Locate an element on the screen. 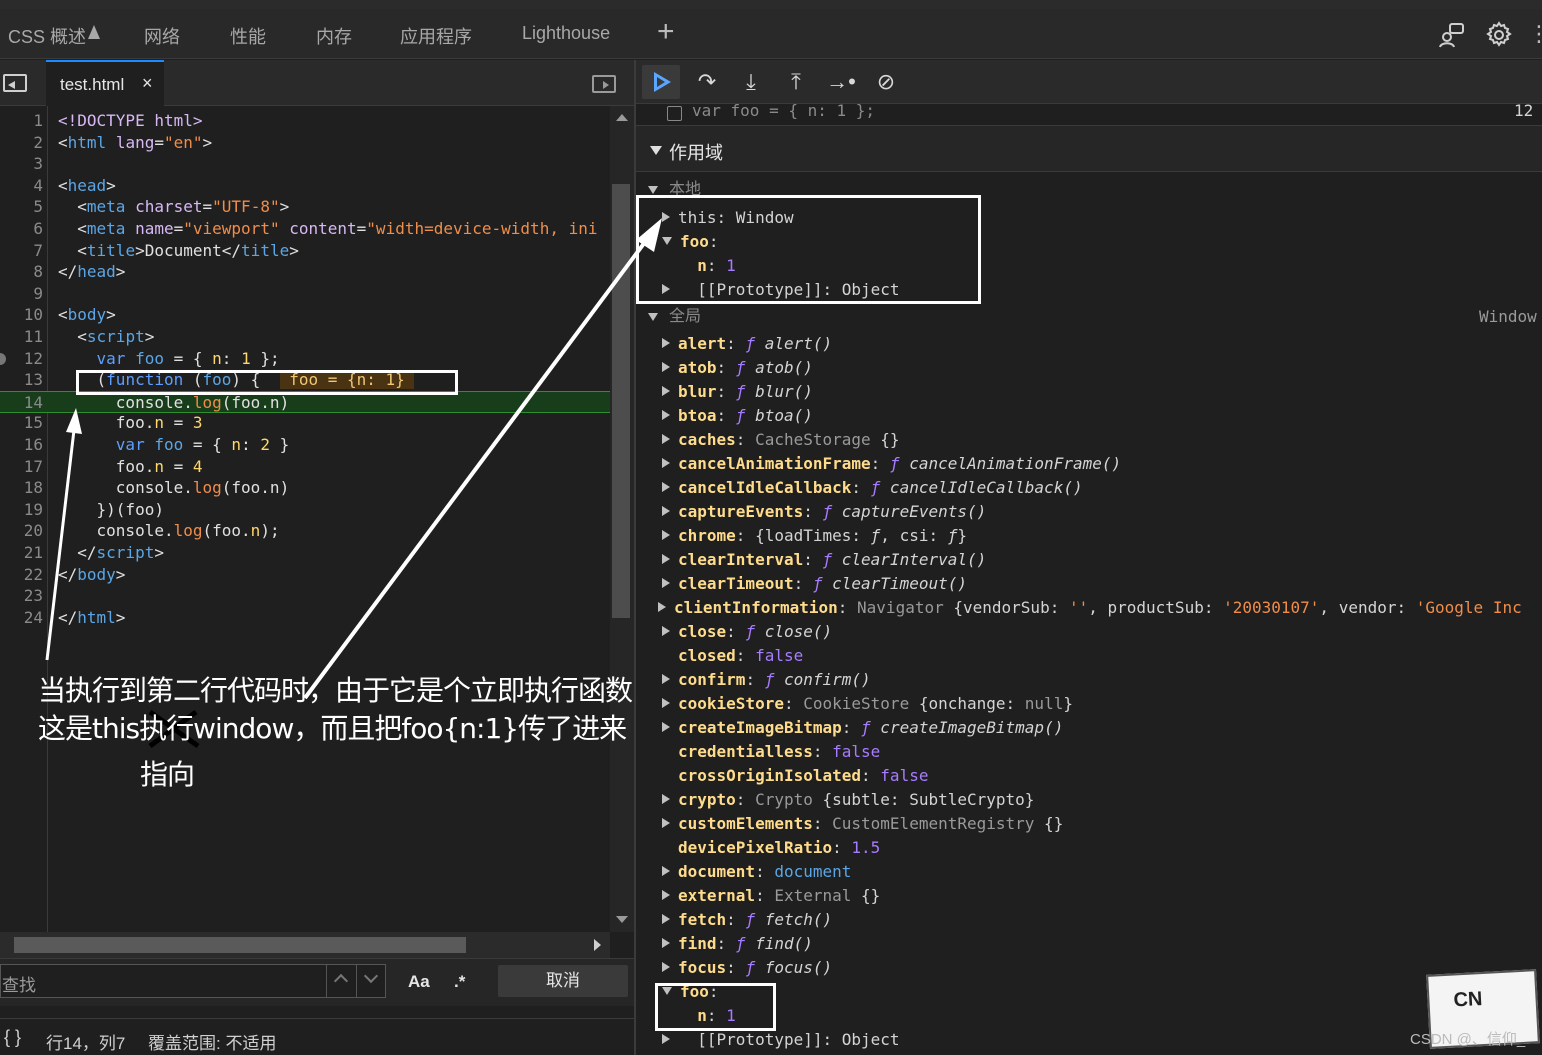 This screenshot has height=1055, width=1542. scope-property-row: blur: ƒ blur() is located at coordinates (737, 392).